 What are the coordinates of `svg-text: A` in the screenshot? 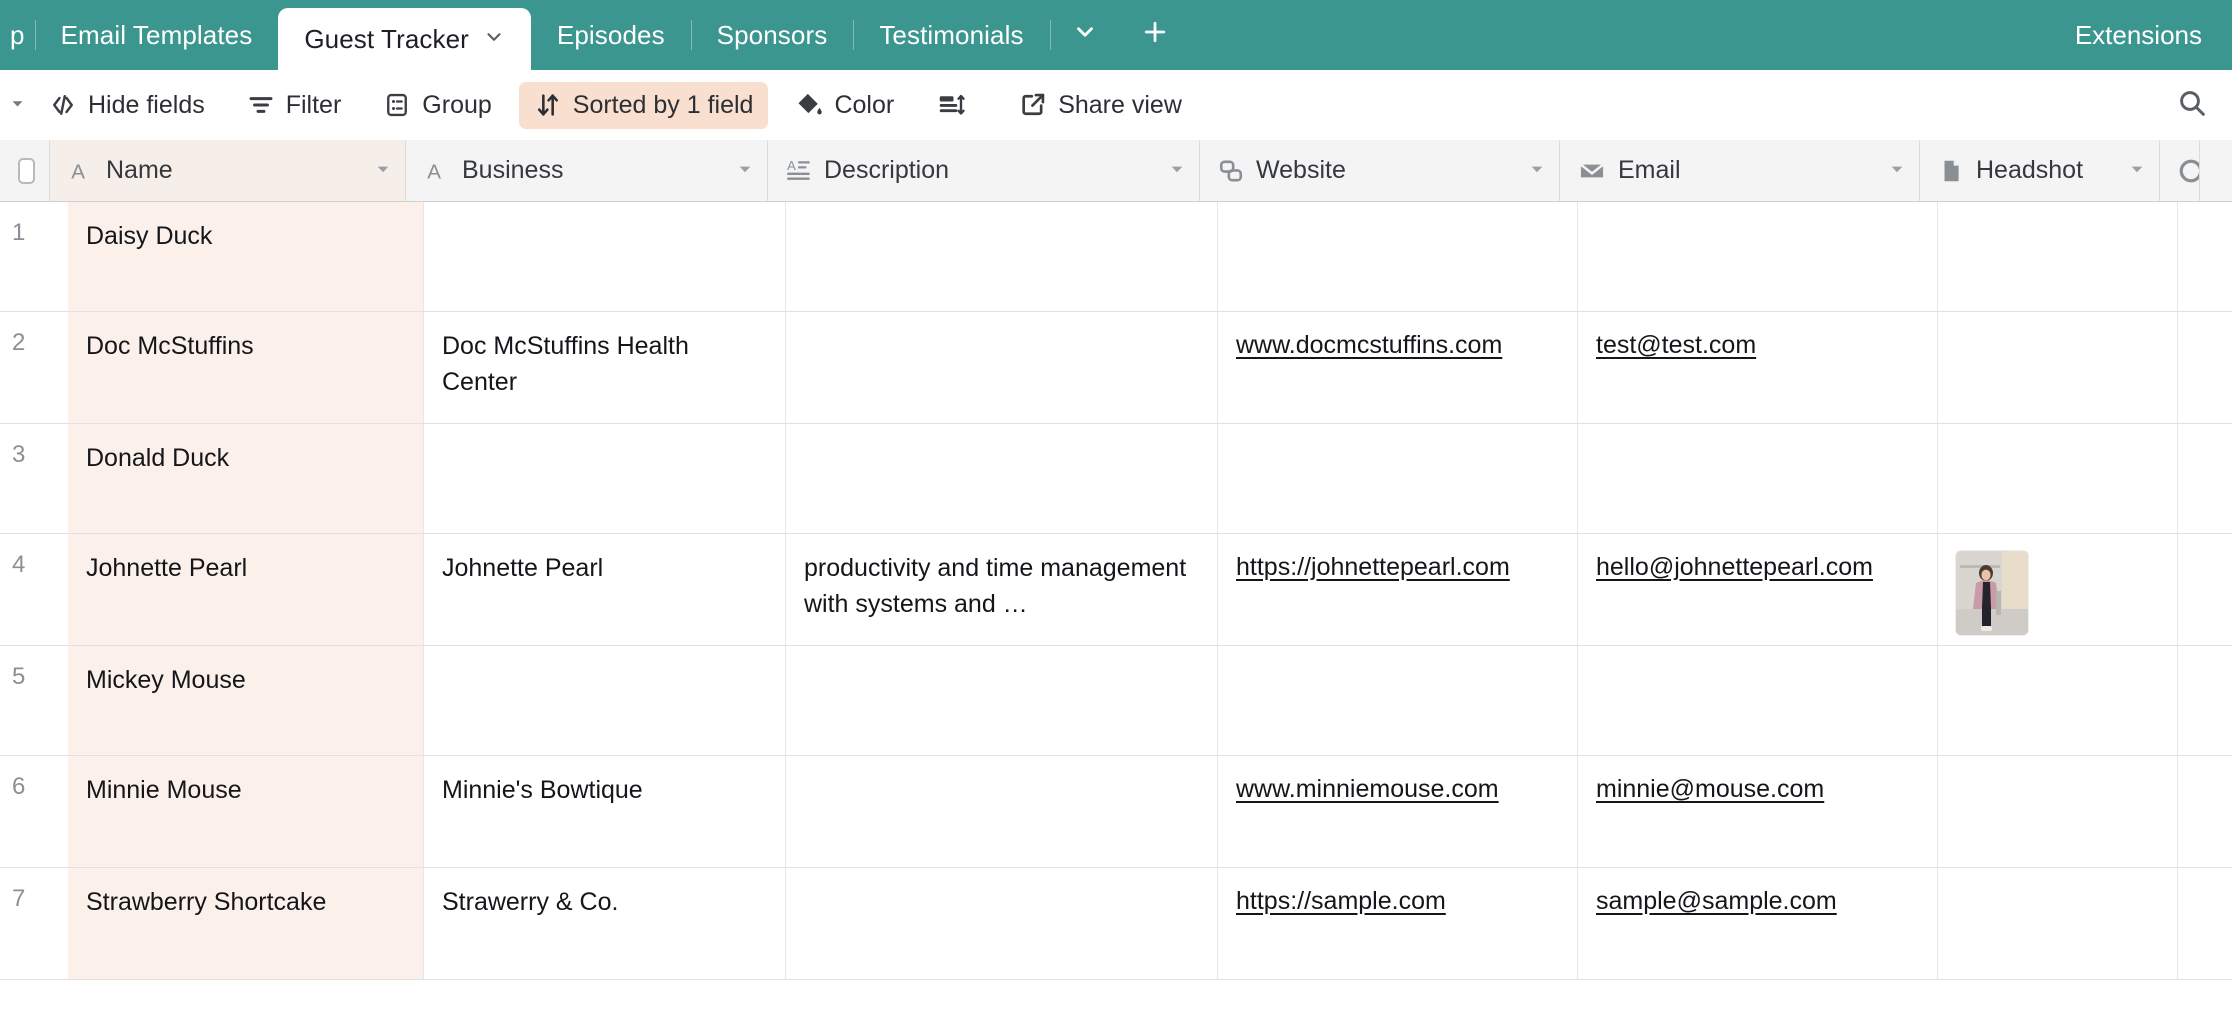 It's located at (791, 165).